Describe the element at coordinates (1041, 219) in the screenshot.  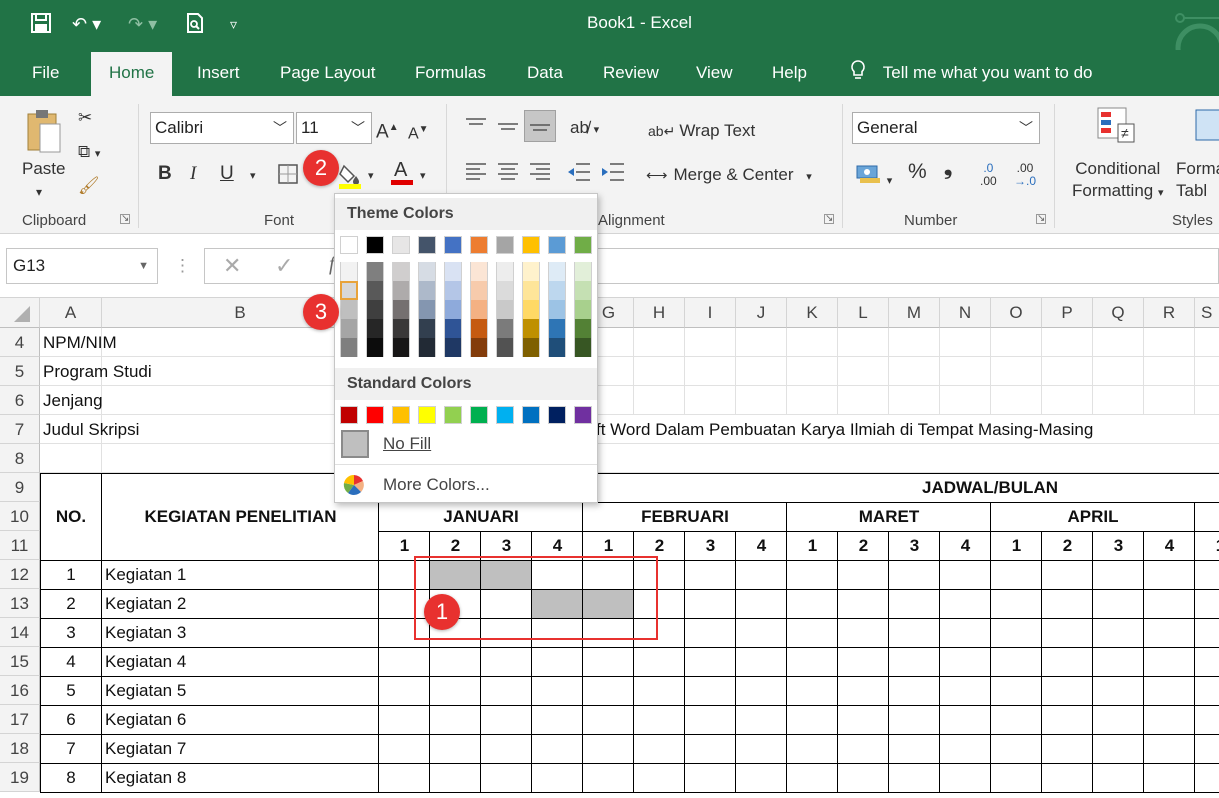
I see `number-launcher-icon: ↘` at that location.